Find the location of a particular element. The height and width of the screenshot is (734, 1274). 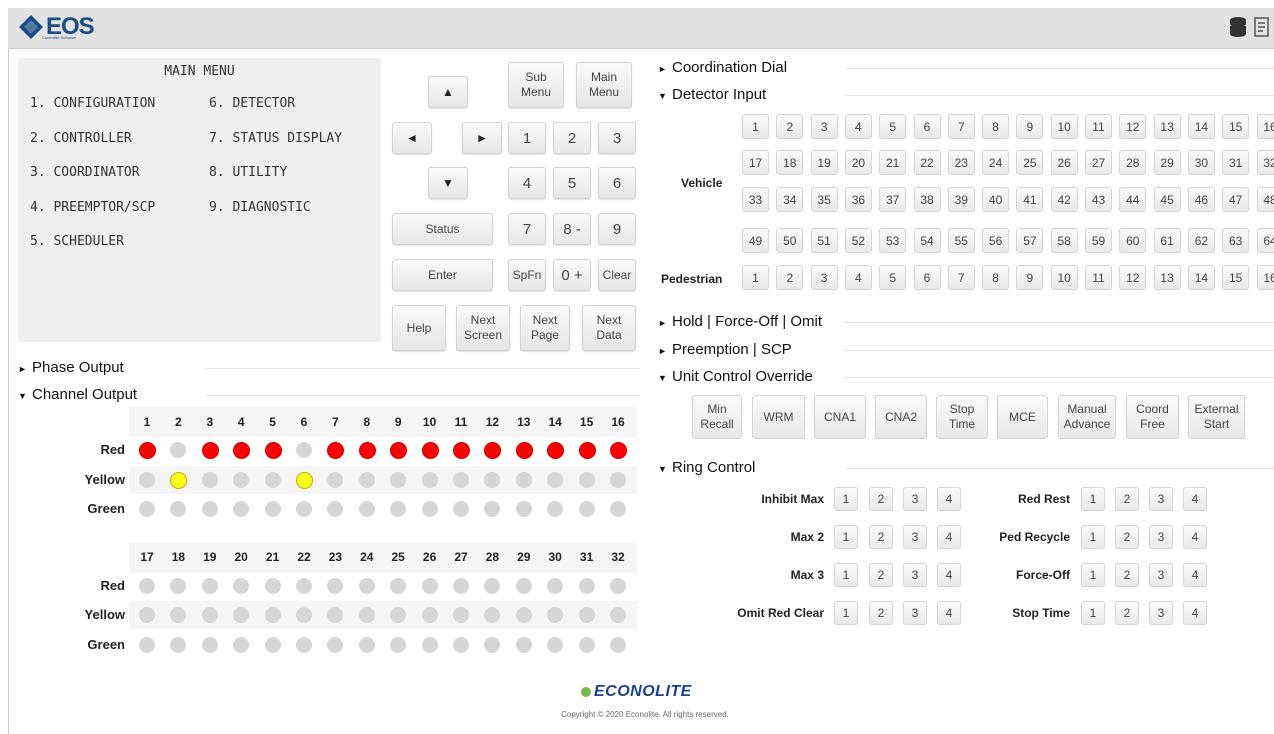

right-force-off-ring-1-button: 1 is located at coordinates (1093, 575).